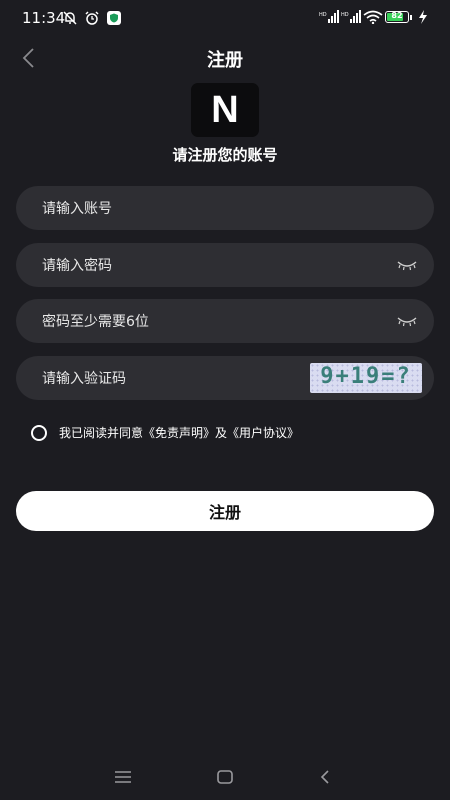 The image size is (450, 800). I want to click on captcha-image: 9+19=?, so click(366, 378).